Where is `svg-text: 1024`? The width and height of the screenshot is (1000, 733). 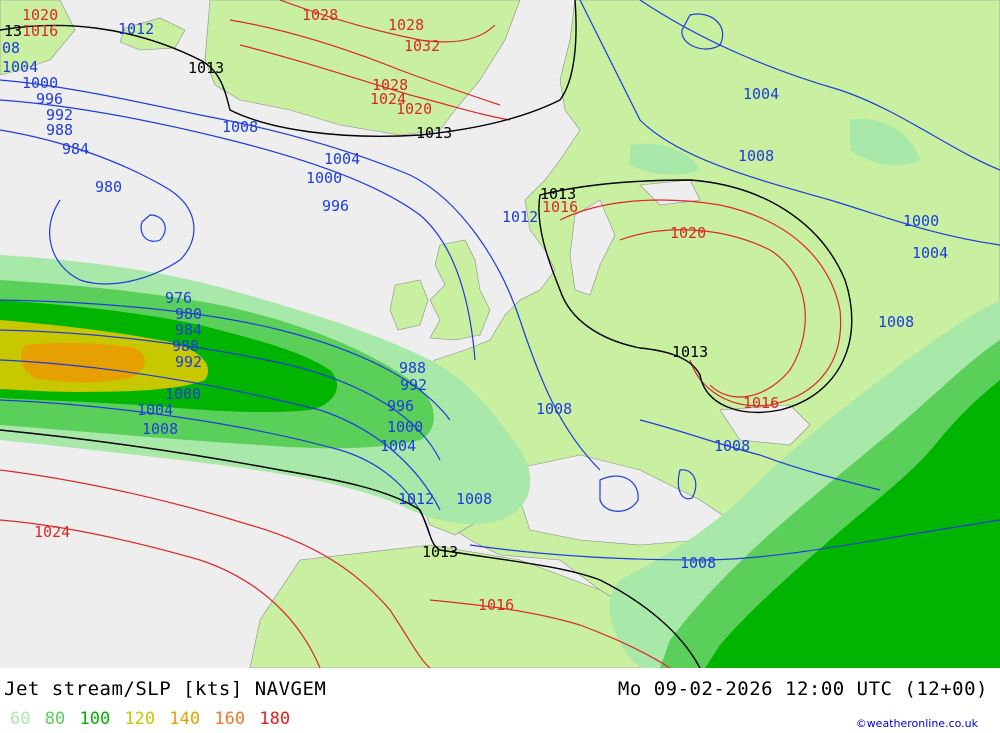 svg-text: 1024 is located at coordinates (52, 532).